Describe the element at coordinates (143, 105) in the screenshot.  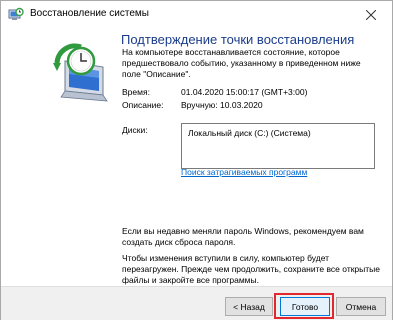
I see `description-label: Описание:` at that location.